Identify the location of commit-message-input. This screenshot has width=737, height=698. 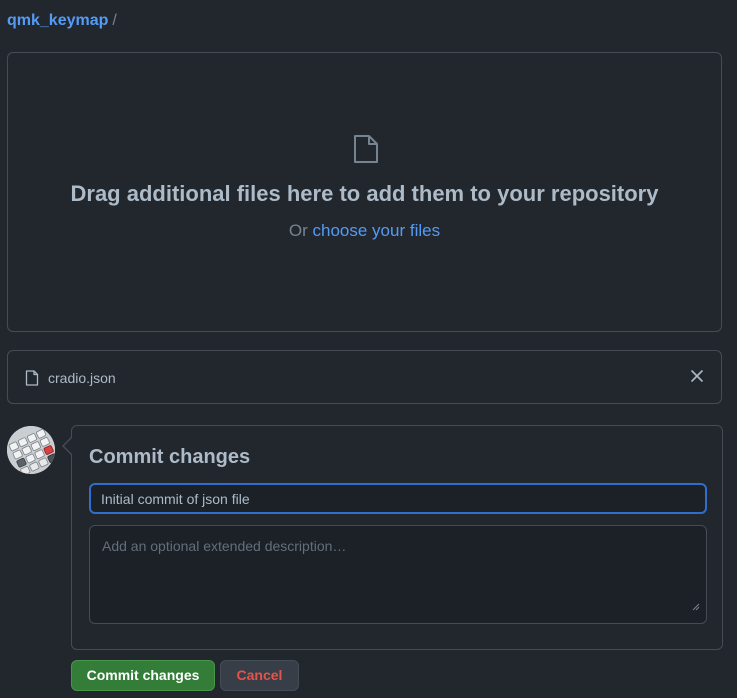
(398, 498).